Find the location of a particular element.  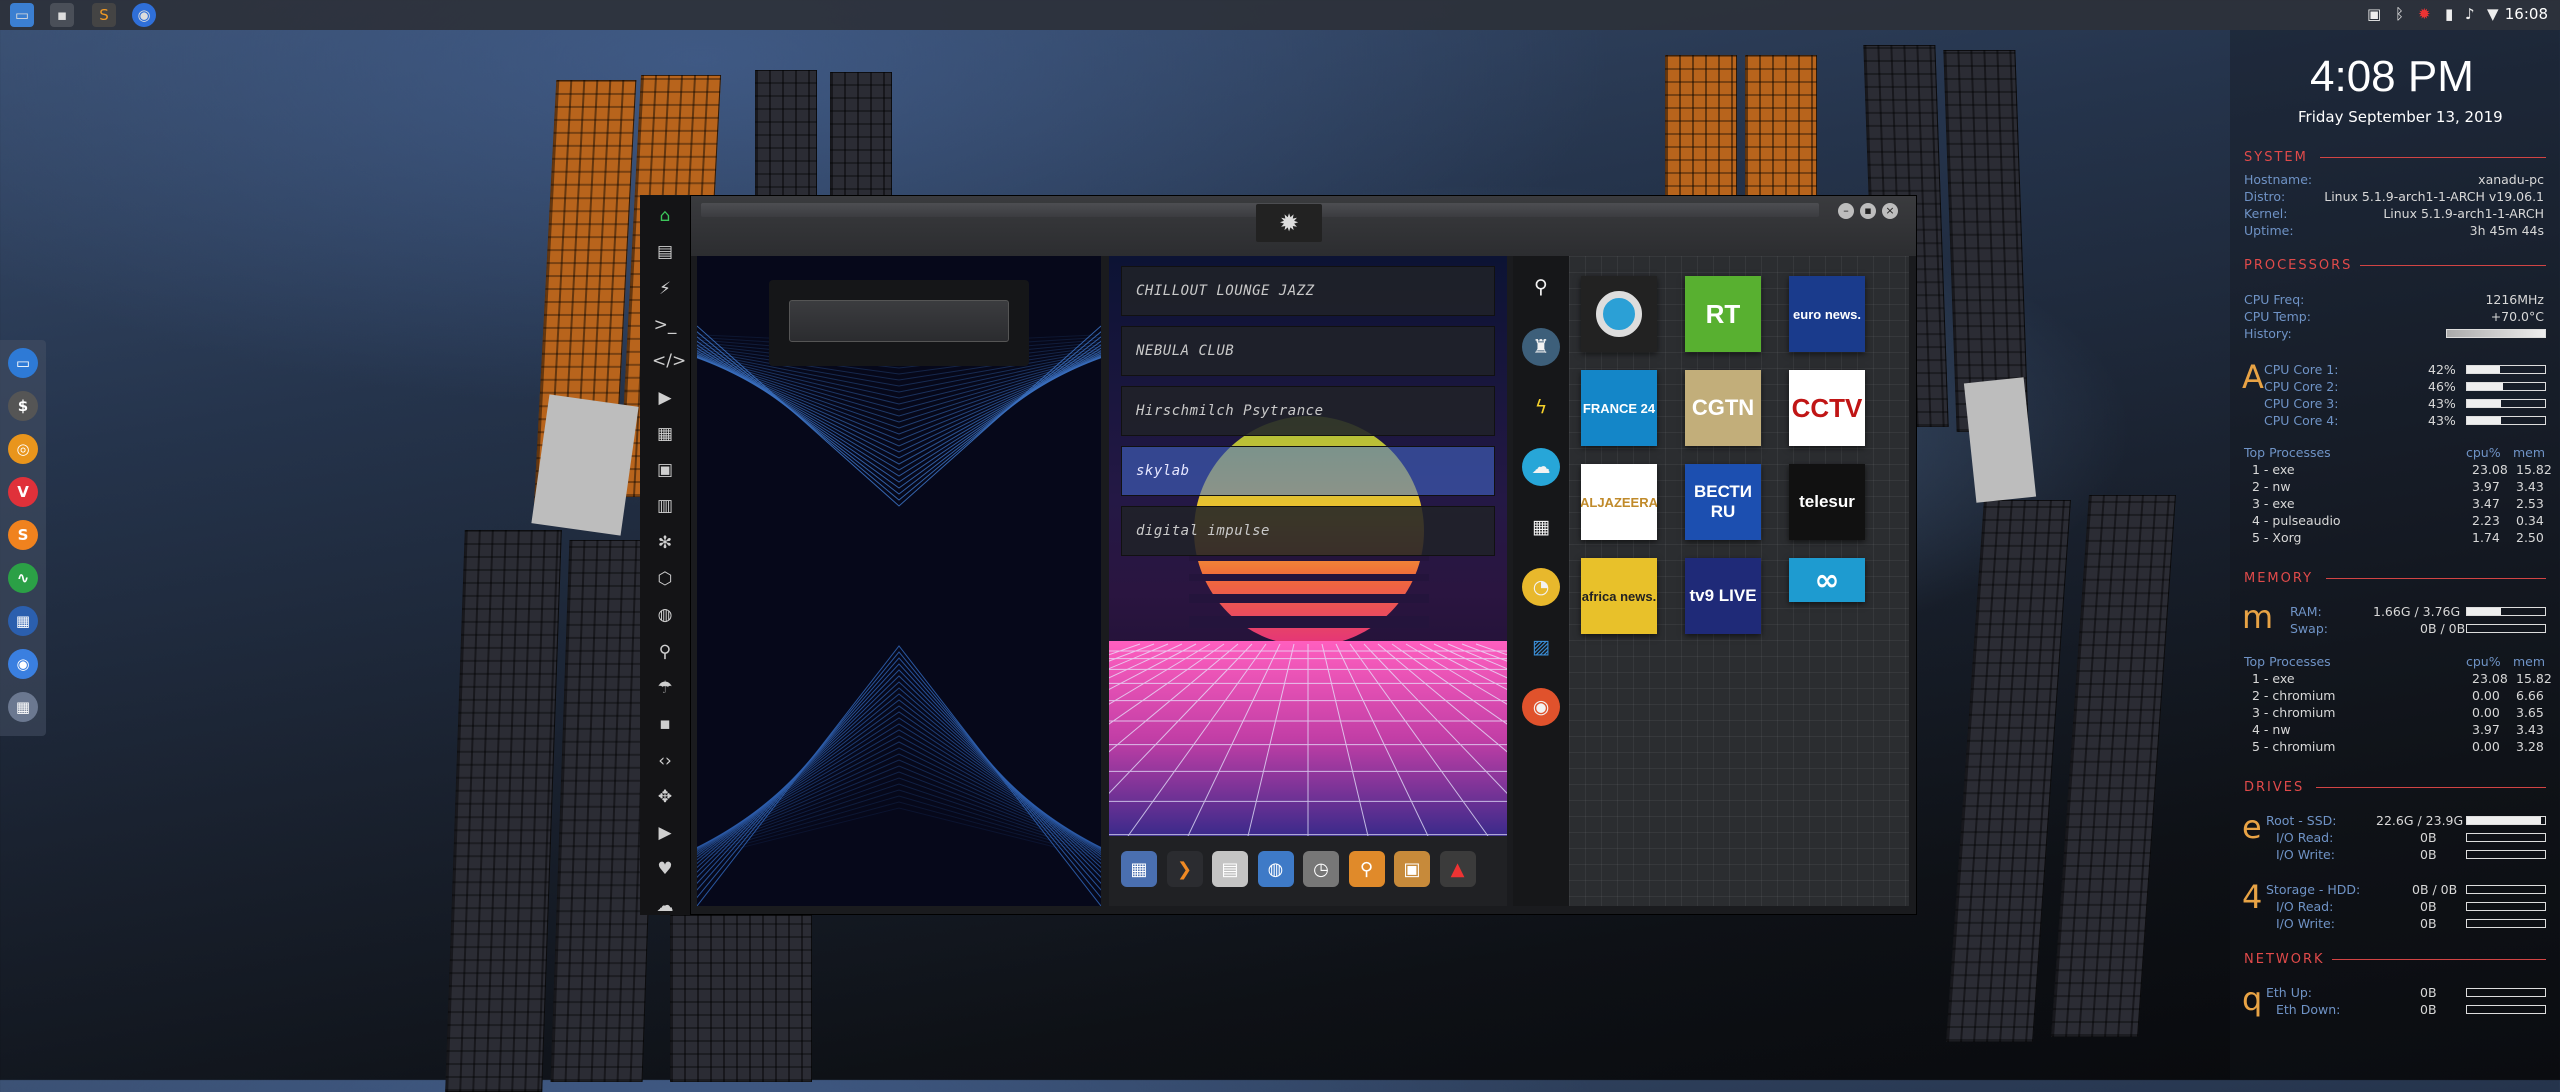

hexagon-icon: ⬡ is located at coordinates (665, 579).